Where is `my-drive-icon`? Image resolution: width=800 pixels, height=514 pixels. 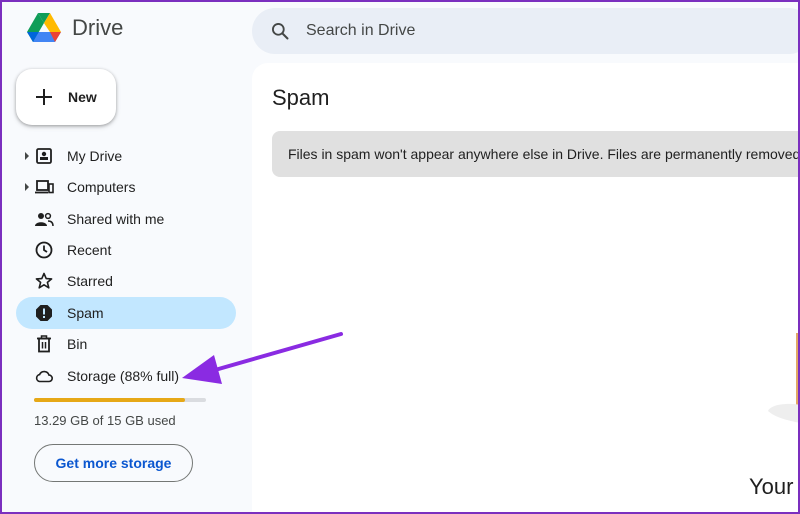
my-drive-icon is located at coordinates (44, 156).